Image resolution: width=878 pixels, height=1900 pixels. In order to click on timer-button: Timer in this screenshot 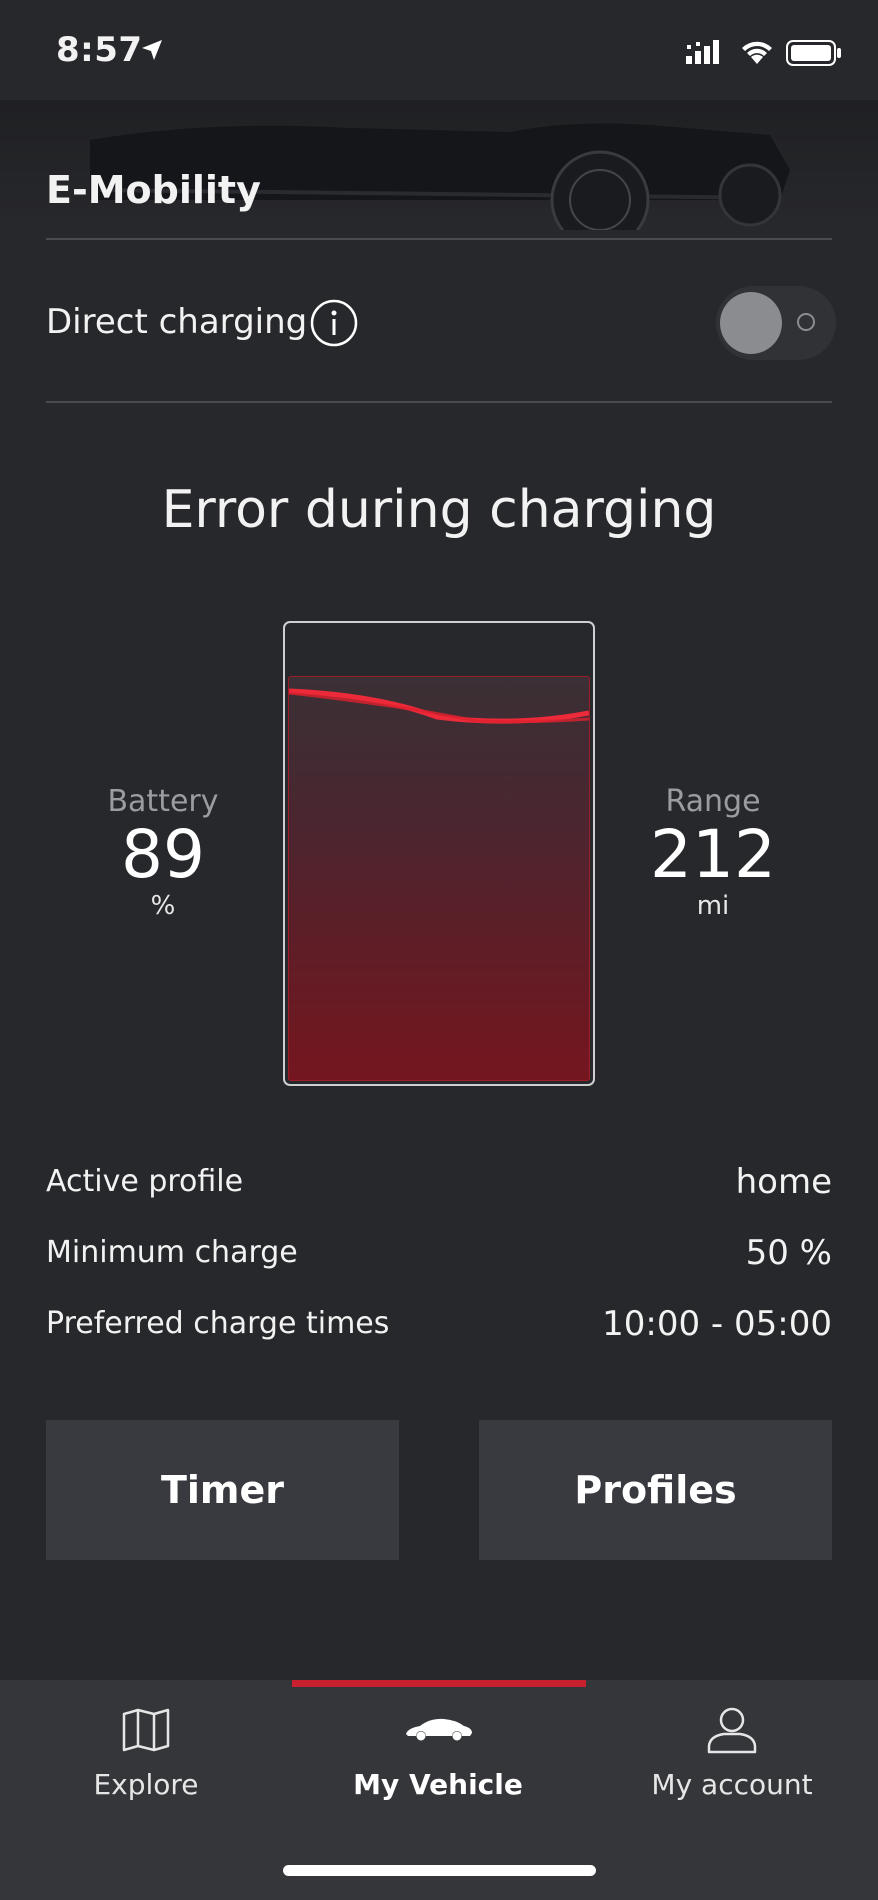, I will do `click(222, 1490)`.